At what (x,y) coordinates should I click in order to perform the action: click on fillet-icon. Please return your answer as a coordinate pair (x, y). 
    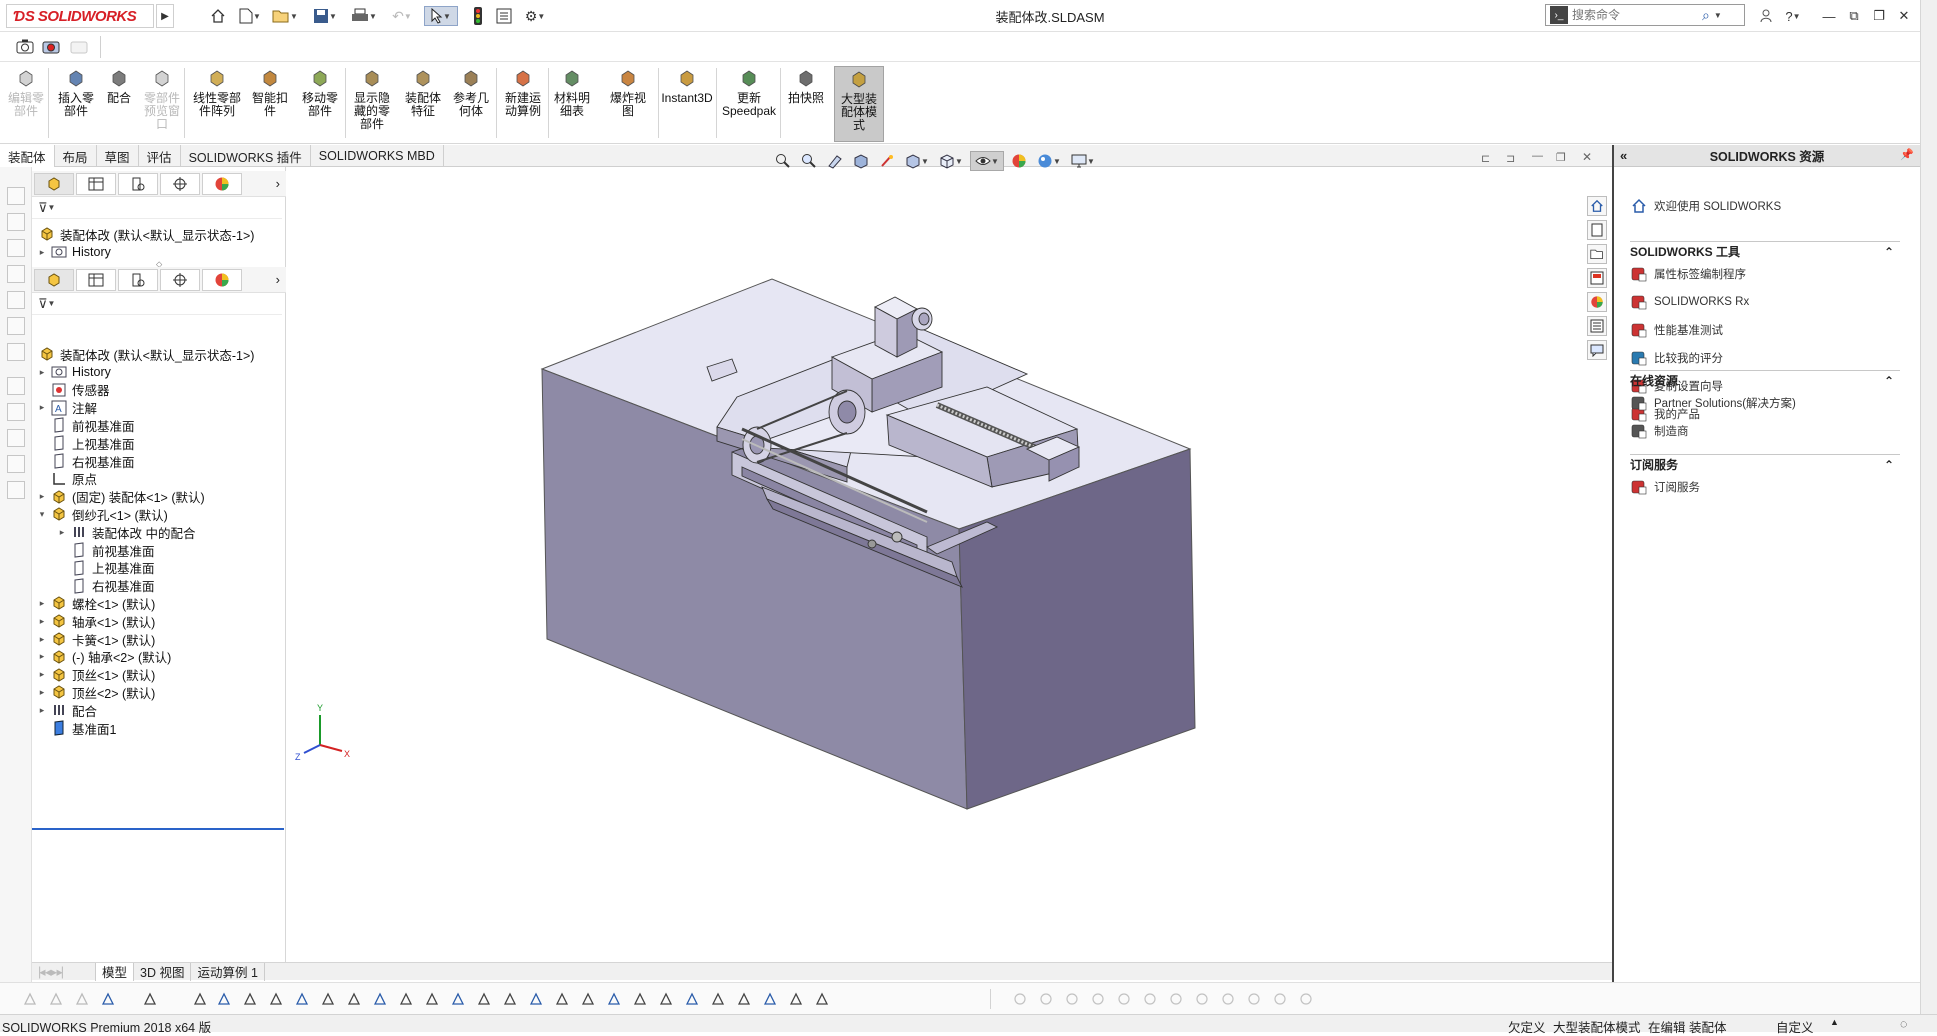
    Looking at the image, I should click on (1150, 999).